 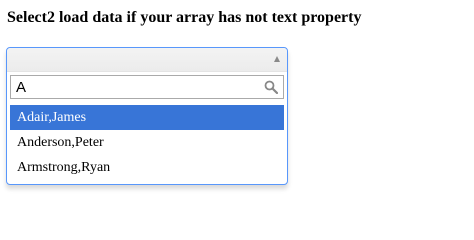 I want to click on result-option-anderson-peter: Anderson,Peter, so click(x=147, y=142).